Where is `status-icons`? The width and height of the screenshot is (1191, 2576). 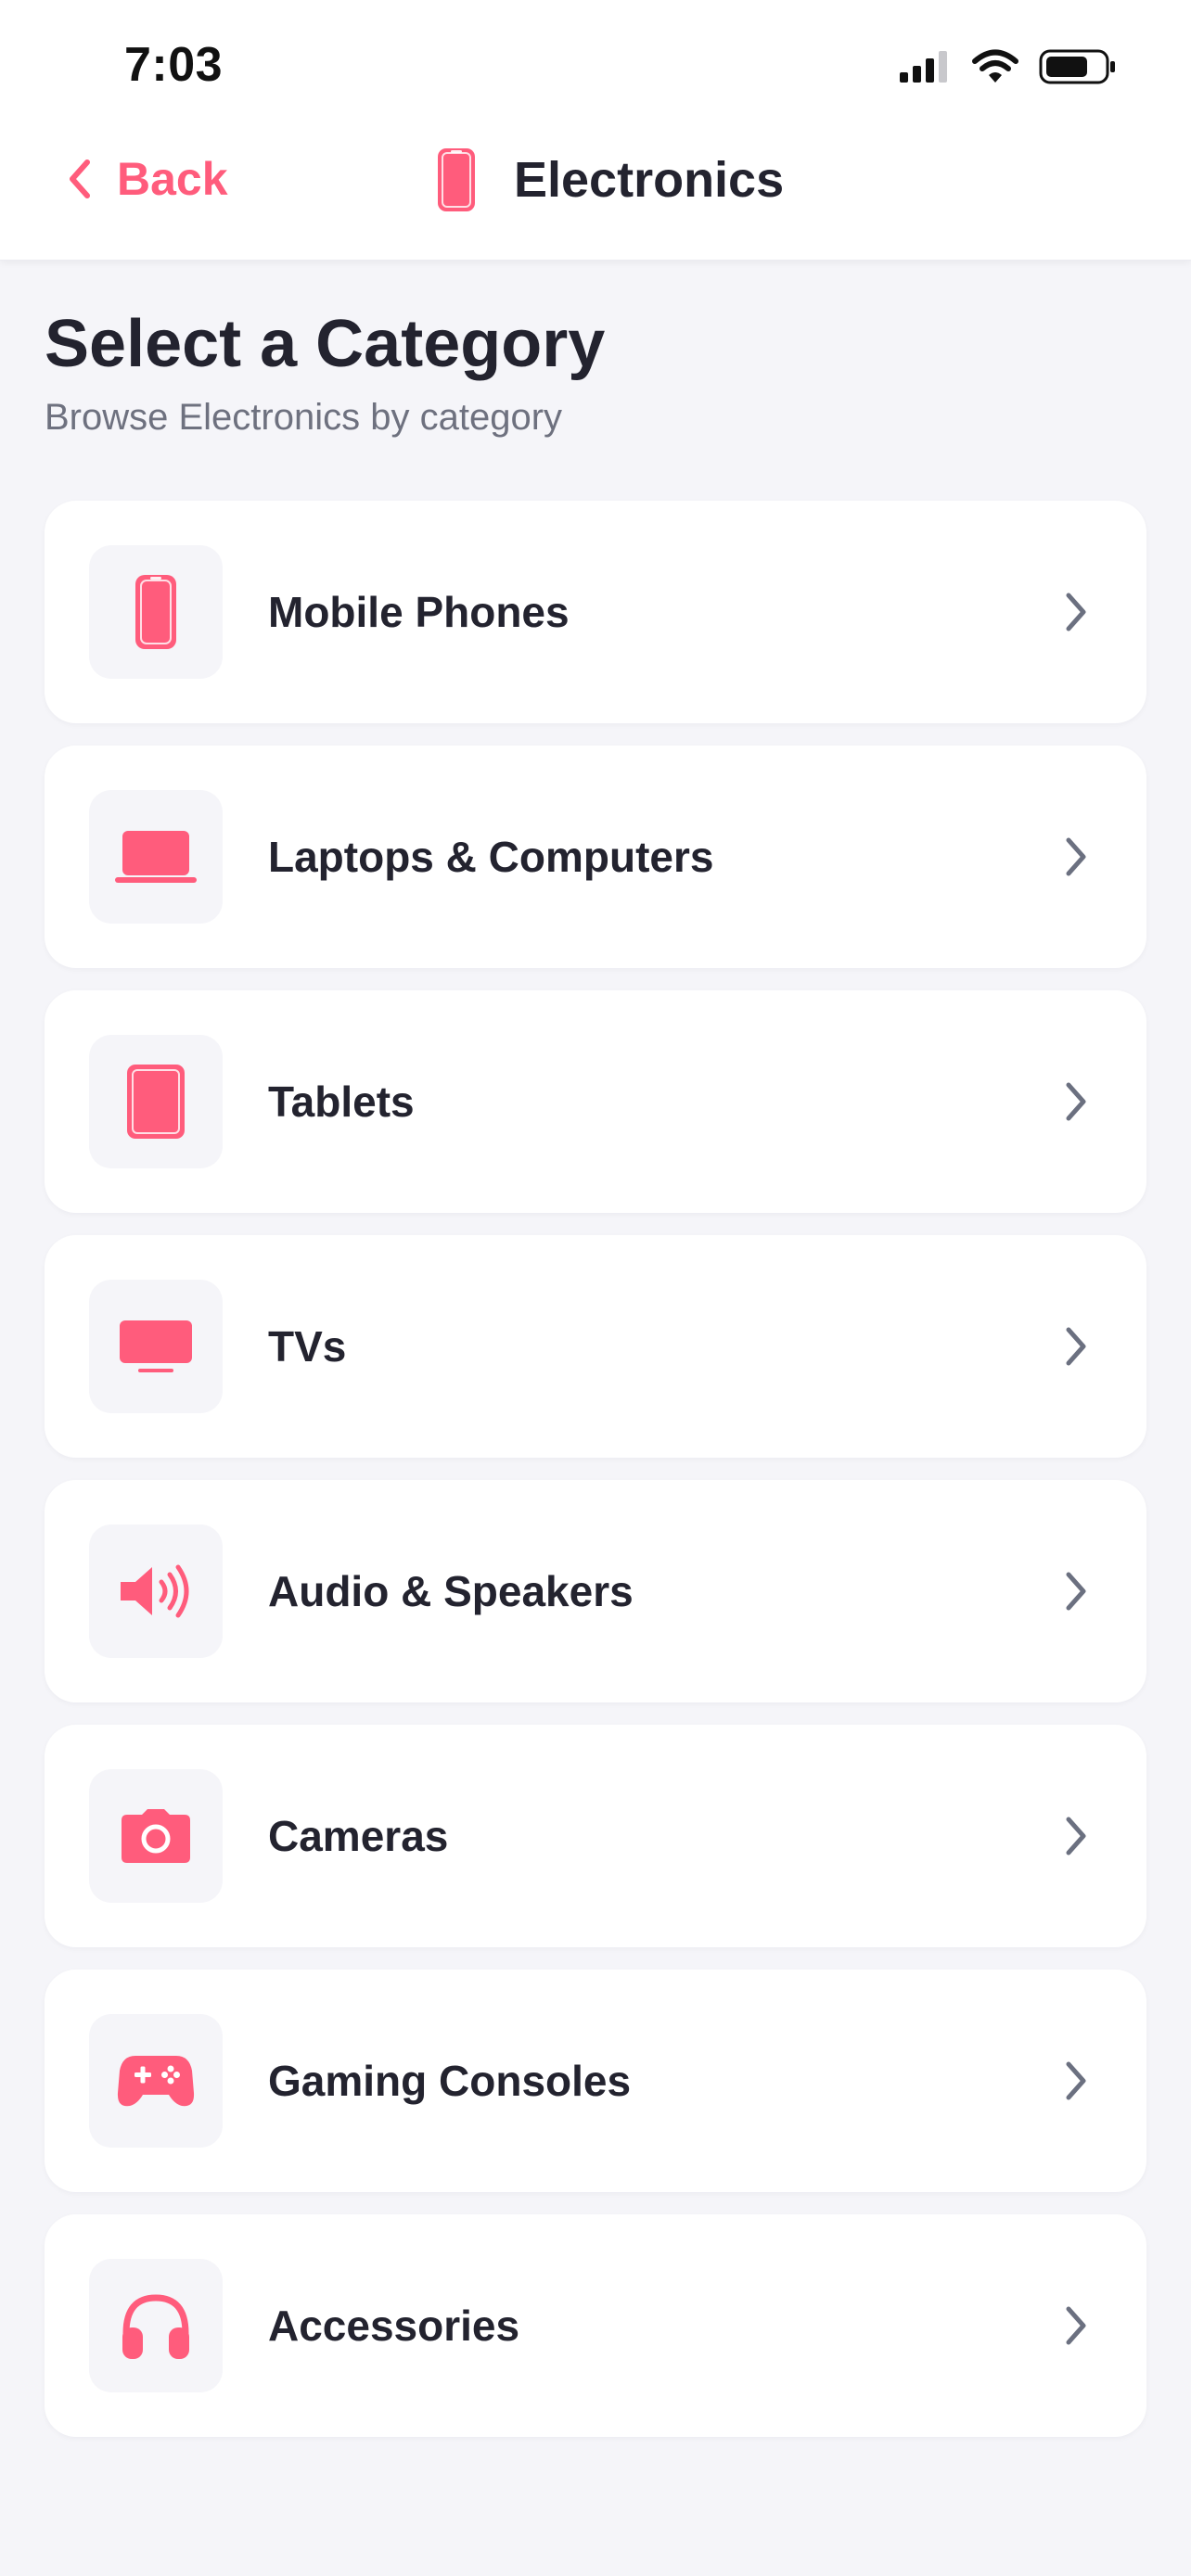 status-icons is located at coordinates (1007, 66).